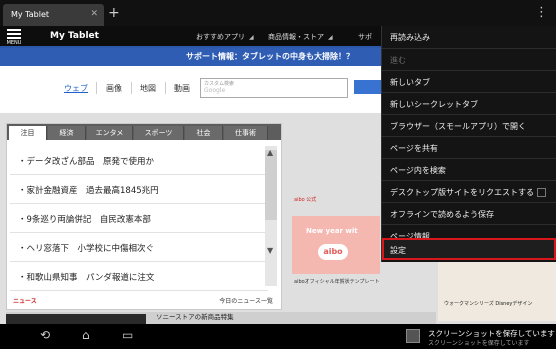  What do you see at coordinates (86, 335) in the screenshot?
I see `home-icon: ⌂` at bounding box center [86, 335].